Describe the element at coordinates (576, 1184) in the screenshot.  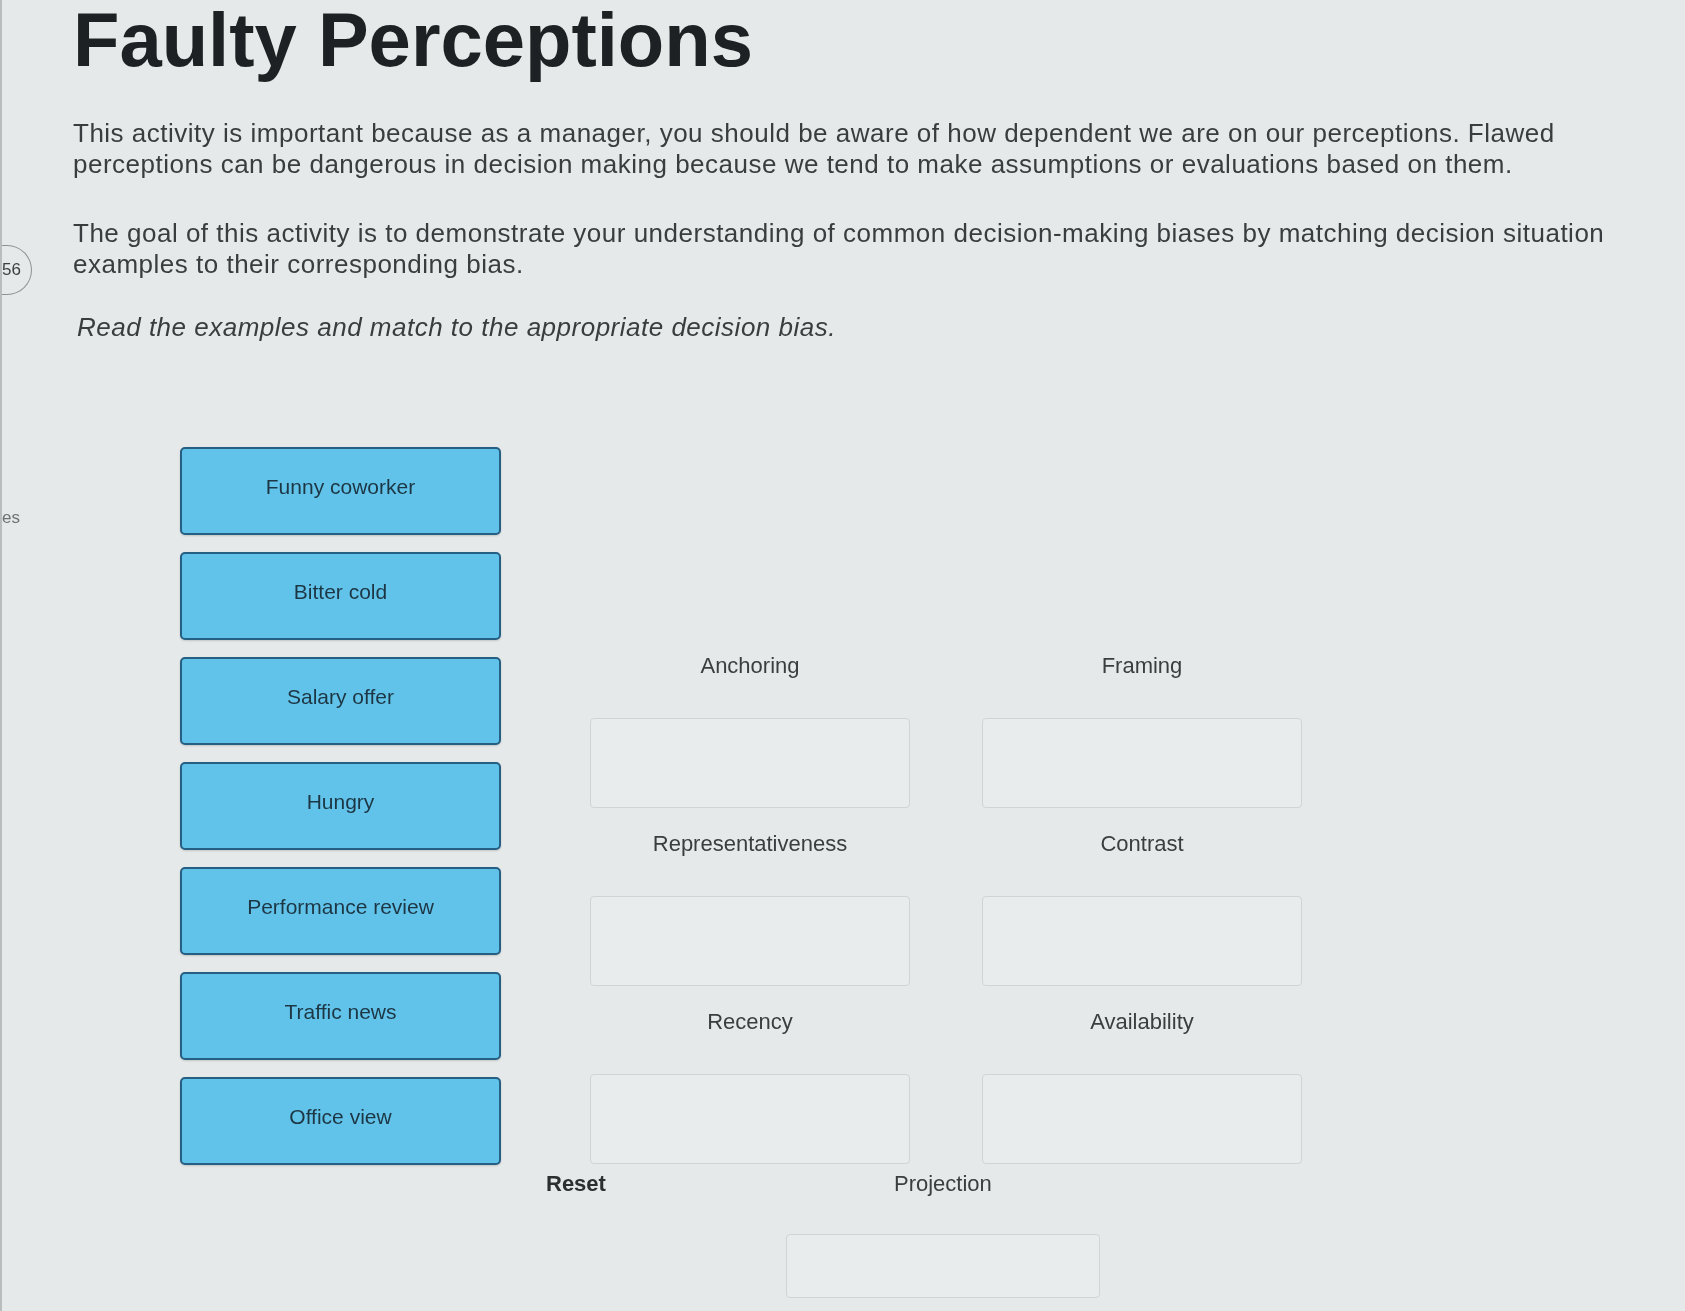
I see `reset-button: Reset` at that location.